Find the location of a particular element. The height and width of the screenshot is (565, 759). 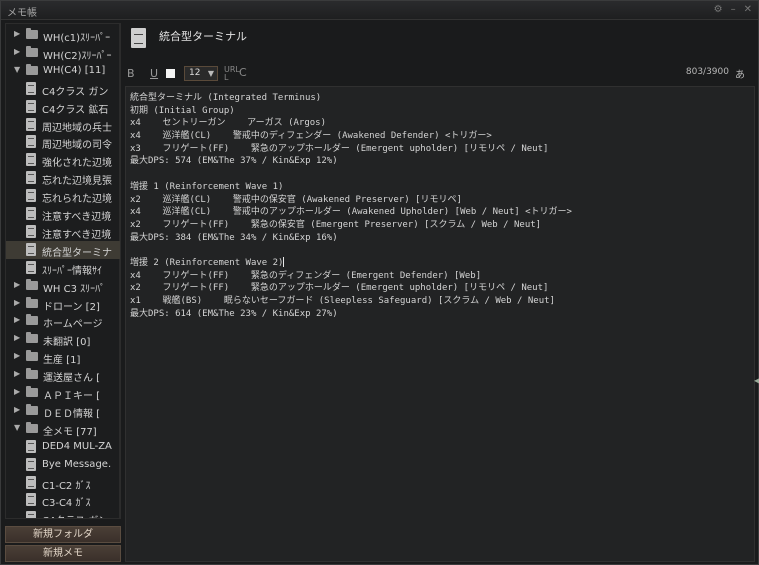

tree-memo: 強化された辺境 is located at coordinates (63, 160).